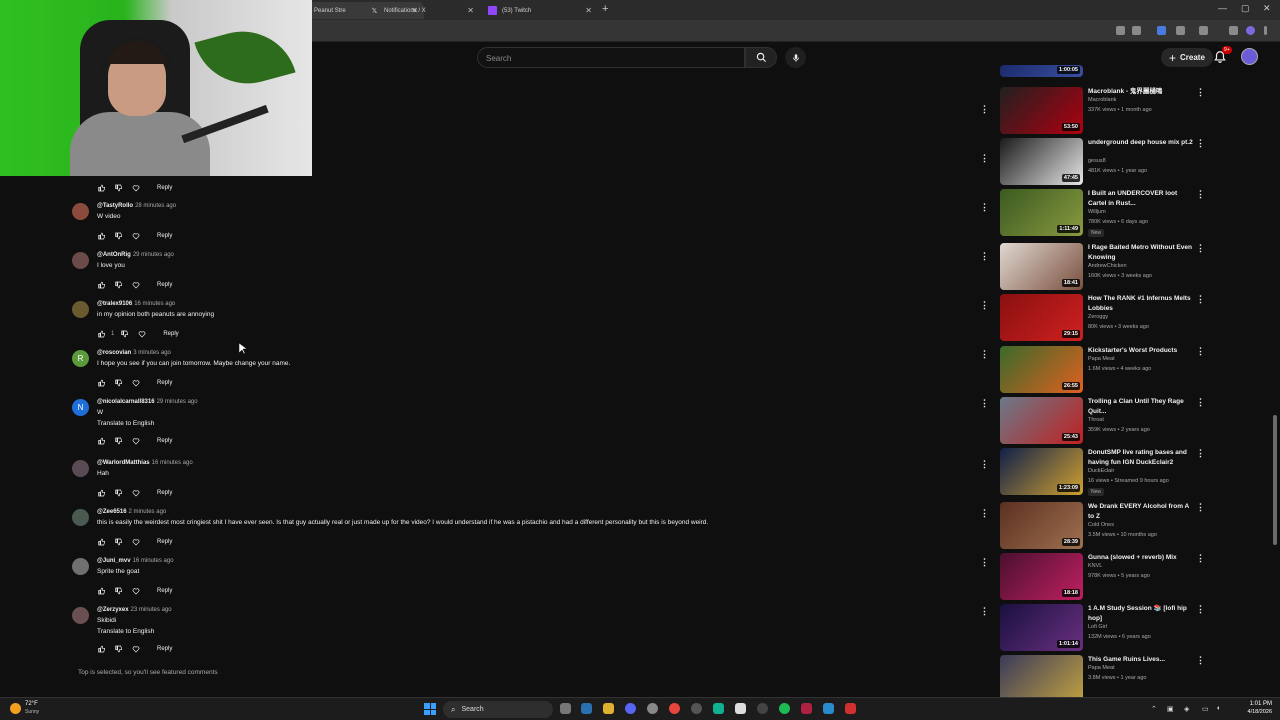 The width and height of the screenshot is (1280, 720). Describe the element at coordinates (761, 57) in the screenshot. I see `search-button` at that location.